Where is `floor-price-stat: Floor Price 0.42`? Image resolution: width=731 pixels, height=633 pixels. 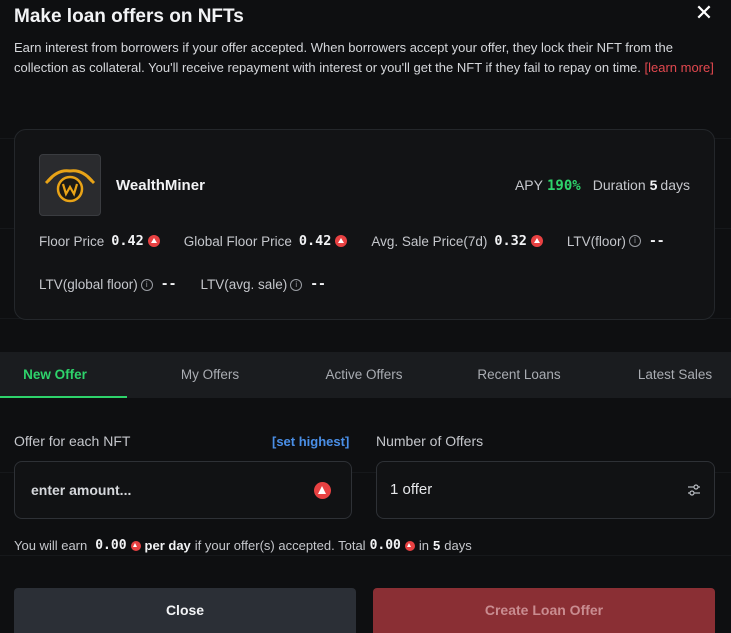
floor-price-stat: Floor Price 0.42 is located at coordinates (99, 241).